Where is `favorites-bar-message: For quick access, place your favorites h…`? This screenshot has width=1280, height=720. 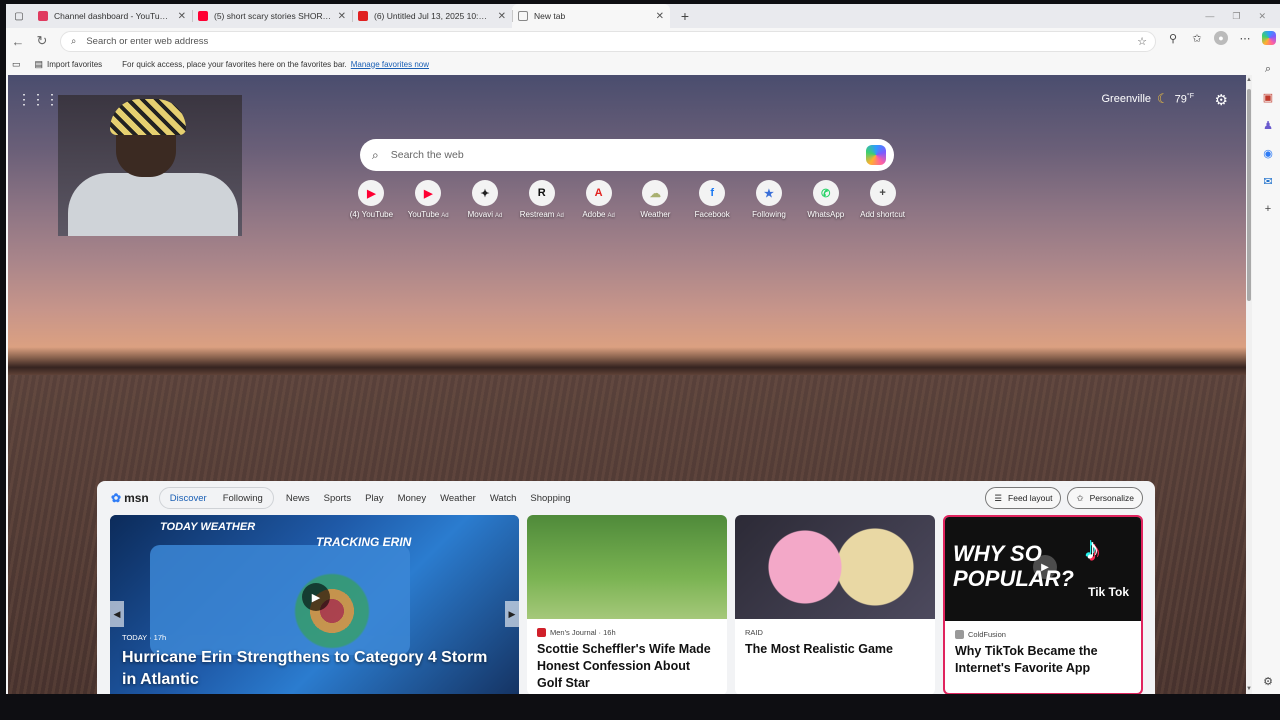
favorites-bar-message: For quick access, place your favorites h… is located at coordinates (234, 64).